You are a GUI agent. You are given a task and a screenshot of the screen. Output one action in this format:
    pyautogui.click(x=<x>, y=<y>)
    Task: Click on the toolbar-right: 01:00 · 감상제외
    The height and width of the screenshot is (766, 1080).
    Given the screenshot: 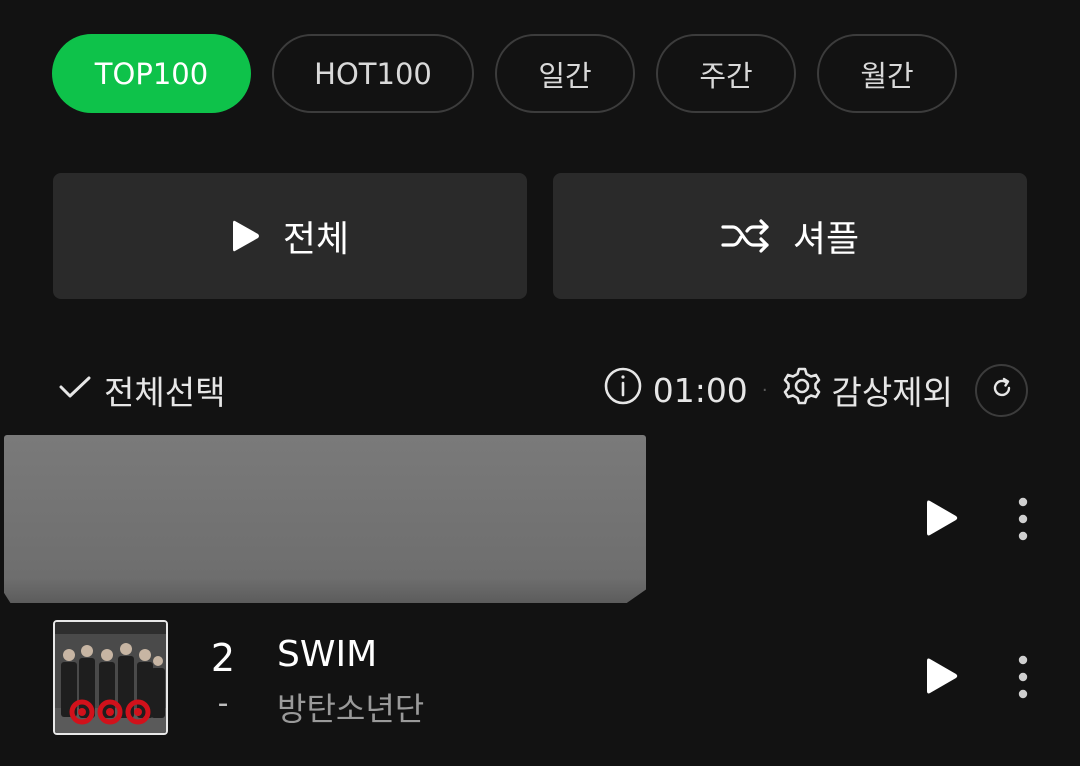 What is the action you would take?
    pyautogui.click(x=815, y=390)
    